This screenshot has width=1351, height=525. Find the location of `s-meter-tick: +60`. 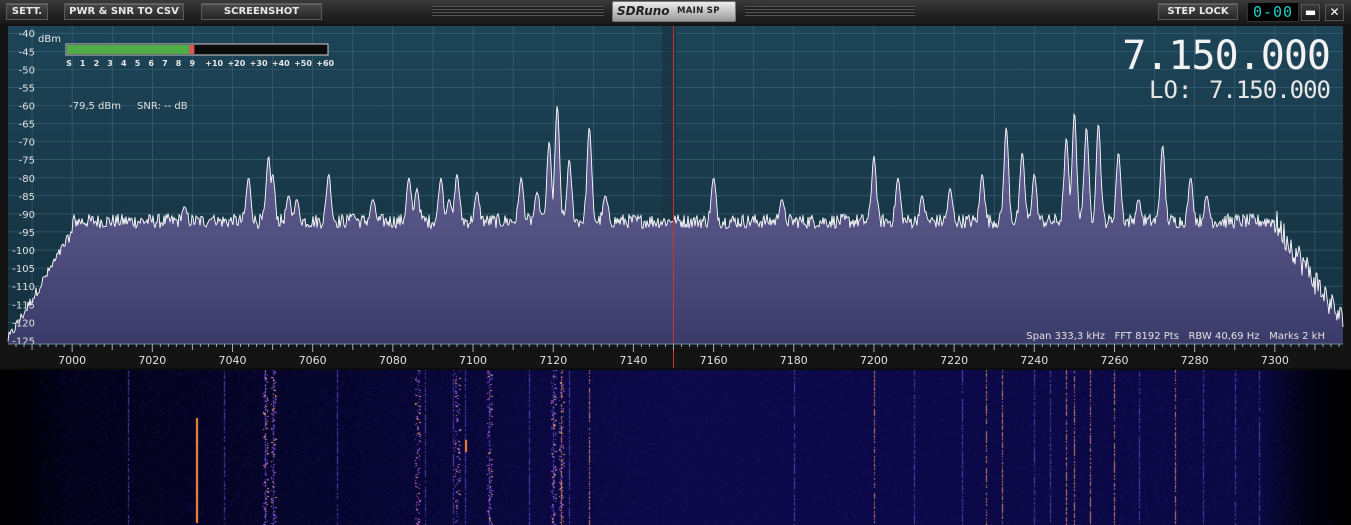

s-meter-tick: +60 is located at coordinates (325, 63).